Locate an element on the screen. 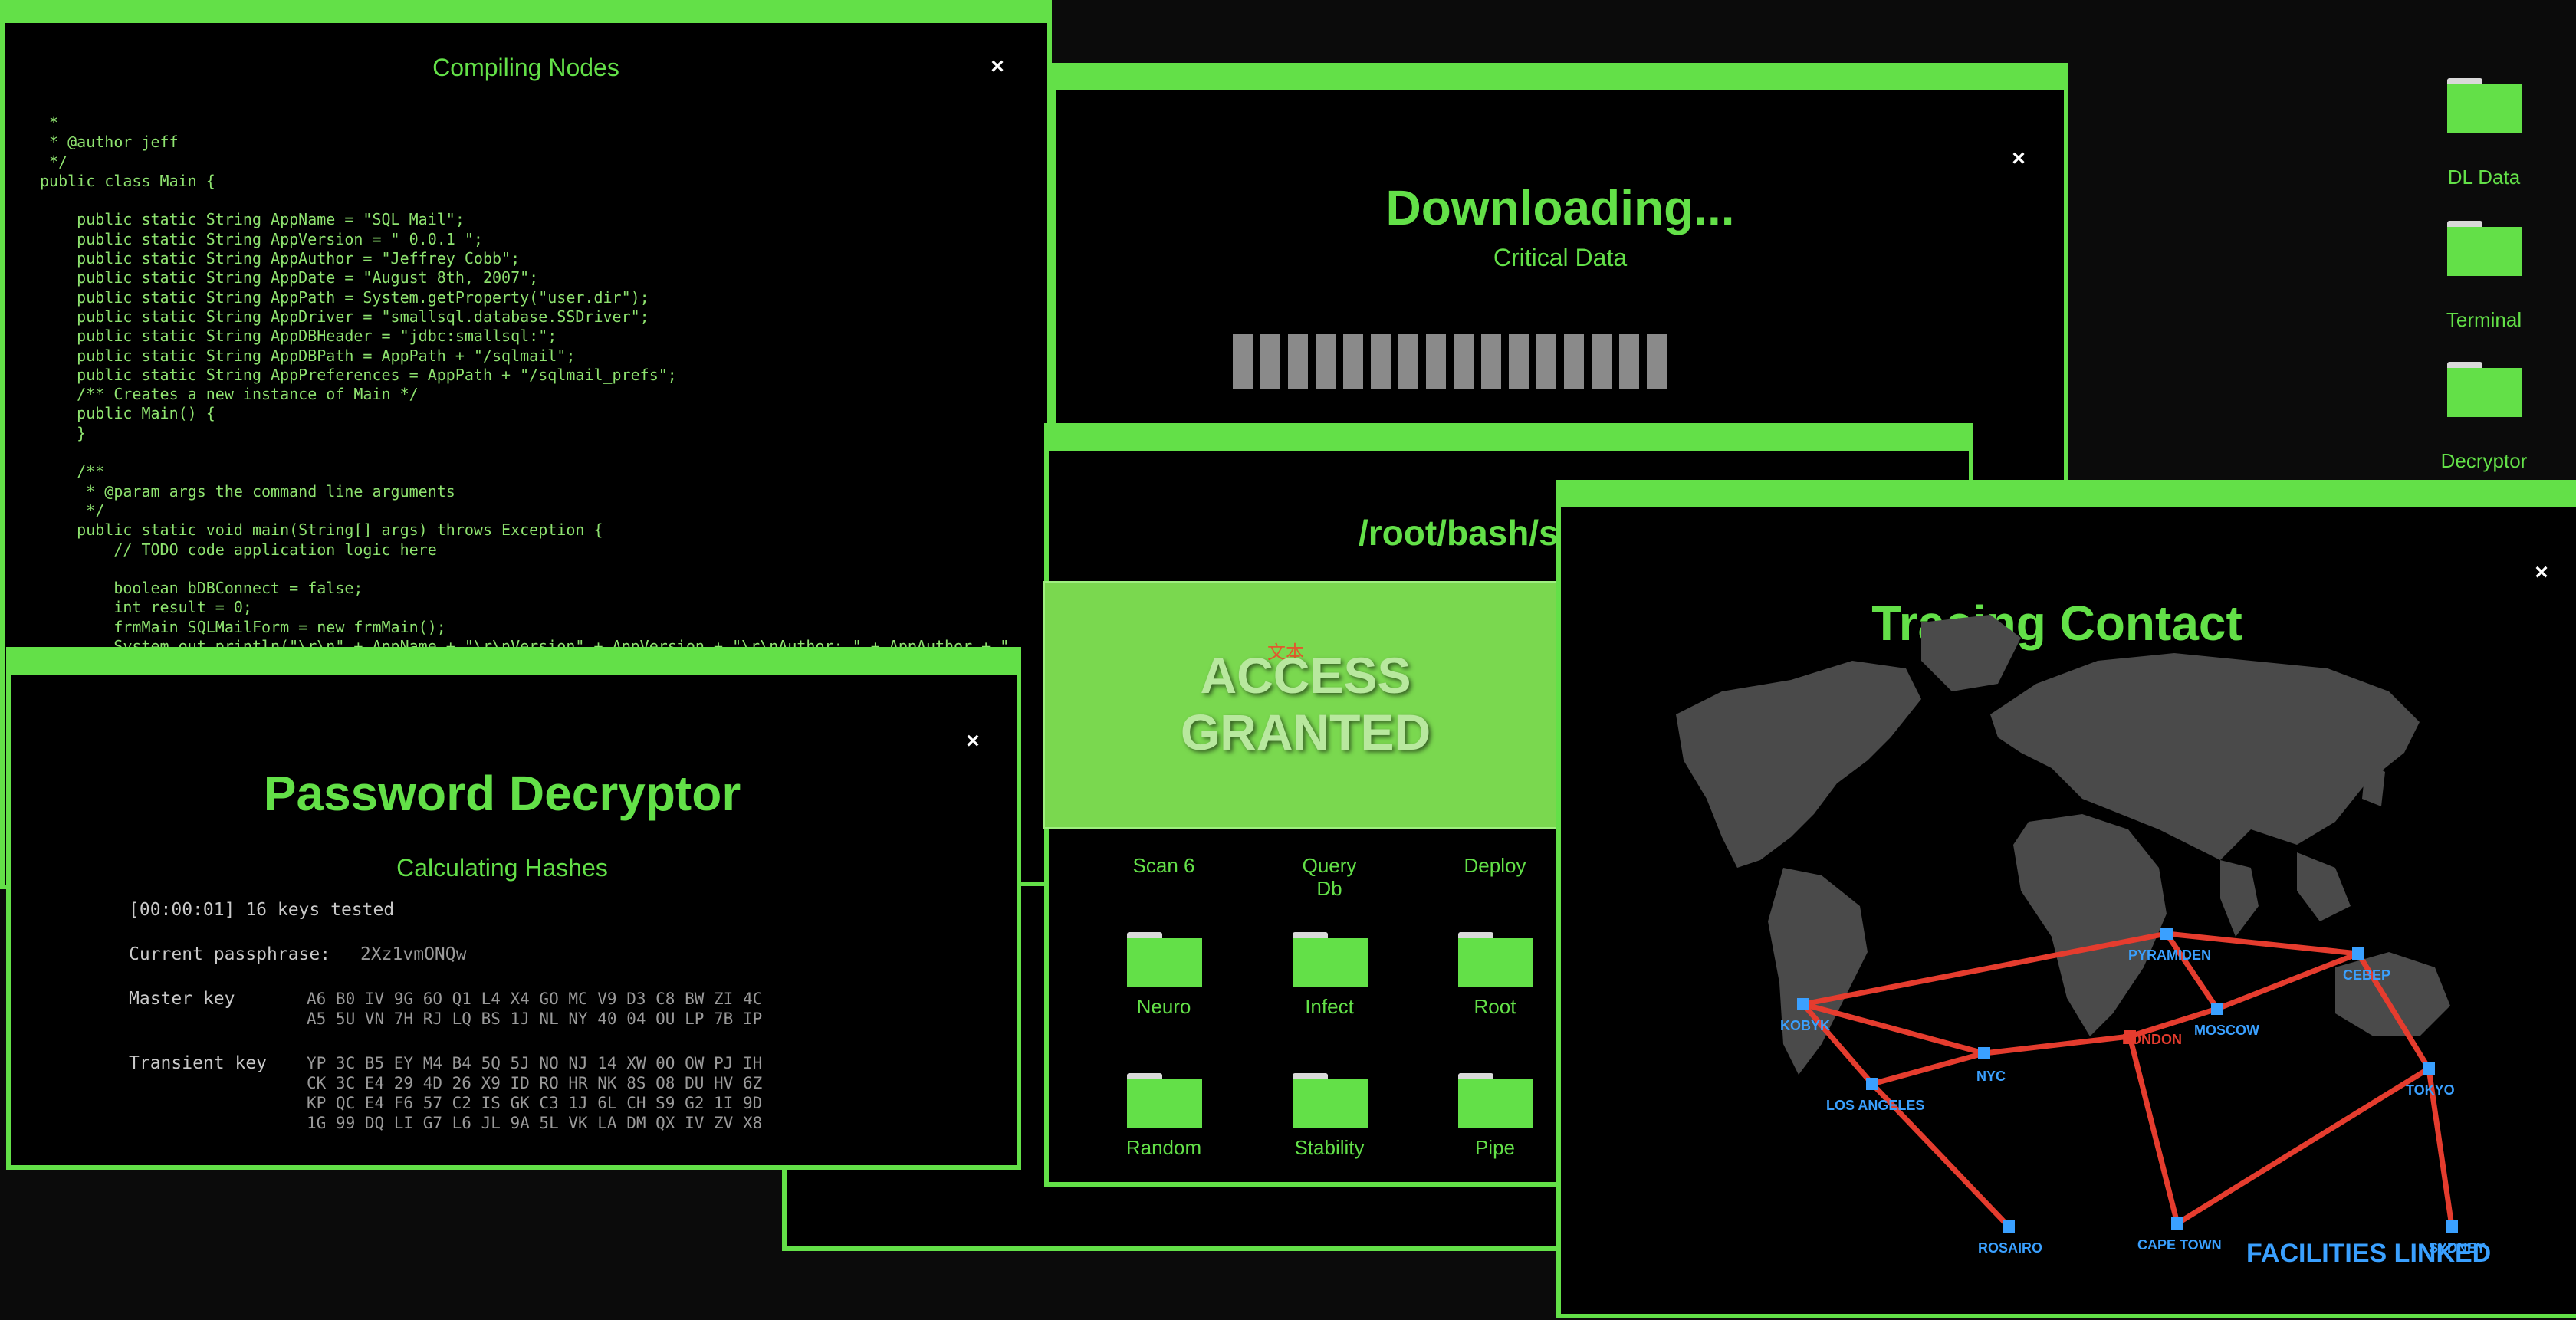 The height and width of the screenshot is (1320, 2576). folder-label: Random is located at coordinates (1164, 1147).